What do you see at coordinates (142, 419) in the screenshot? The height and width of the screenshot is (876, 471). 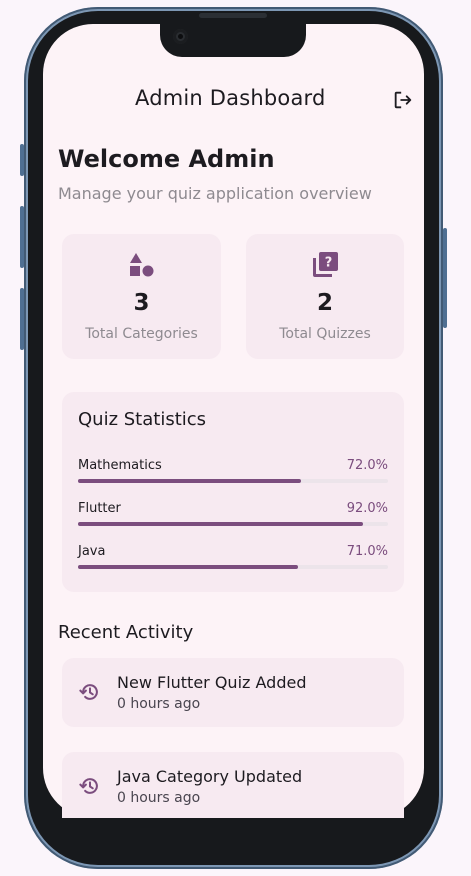 I see `section-title: Quiz Statistics` at bounding box center [142, 419].